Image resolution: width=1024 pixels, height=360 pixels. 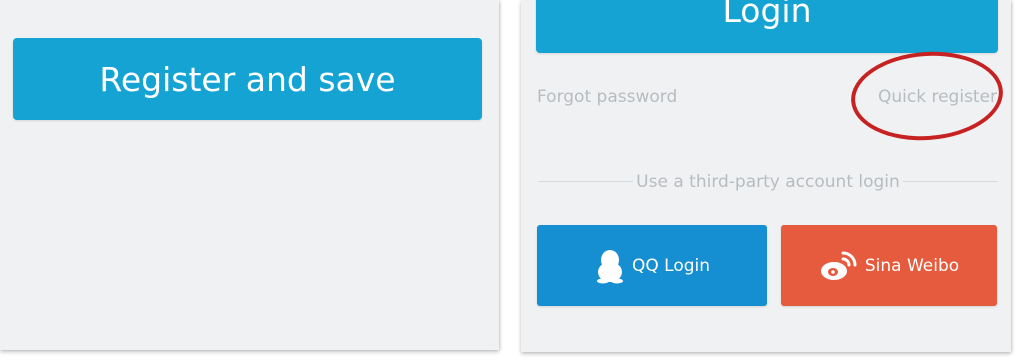 I want to click on sina-weibo-button: Sina Weibo, so click(x=889, y=265).